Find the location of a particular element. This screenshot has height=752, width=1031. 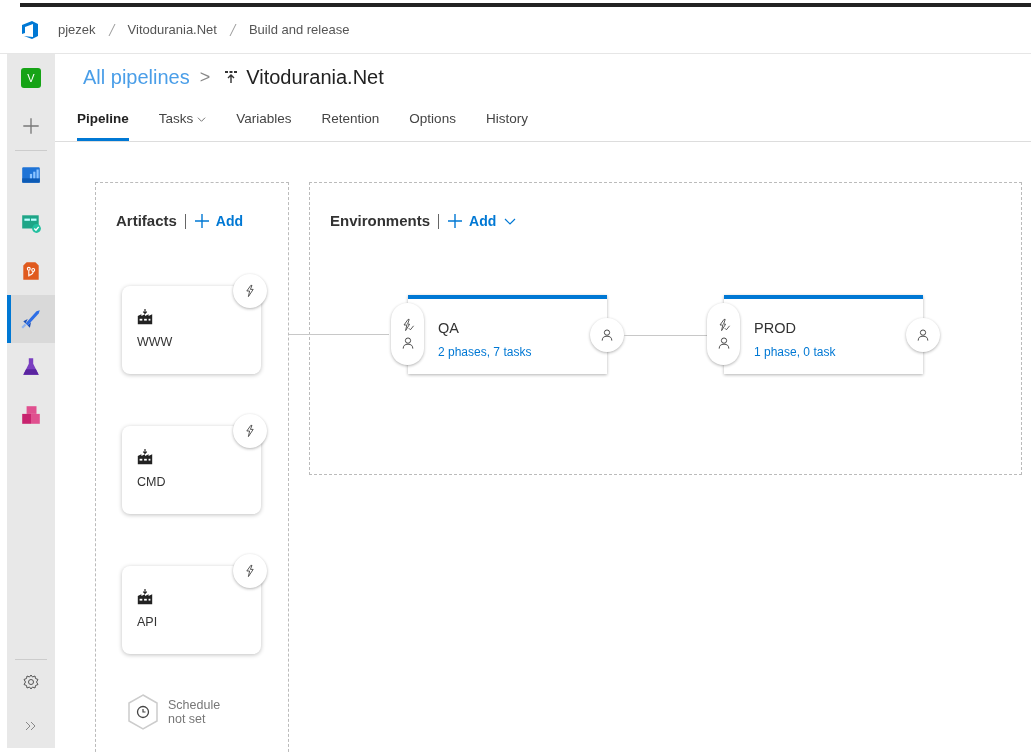

schedule-status: Schedule not set is located at coordinates (194, 712).